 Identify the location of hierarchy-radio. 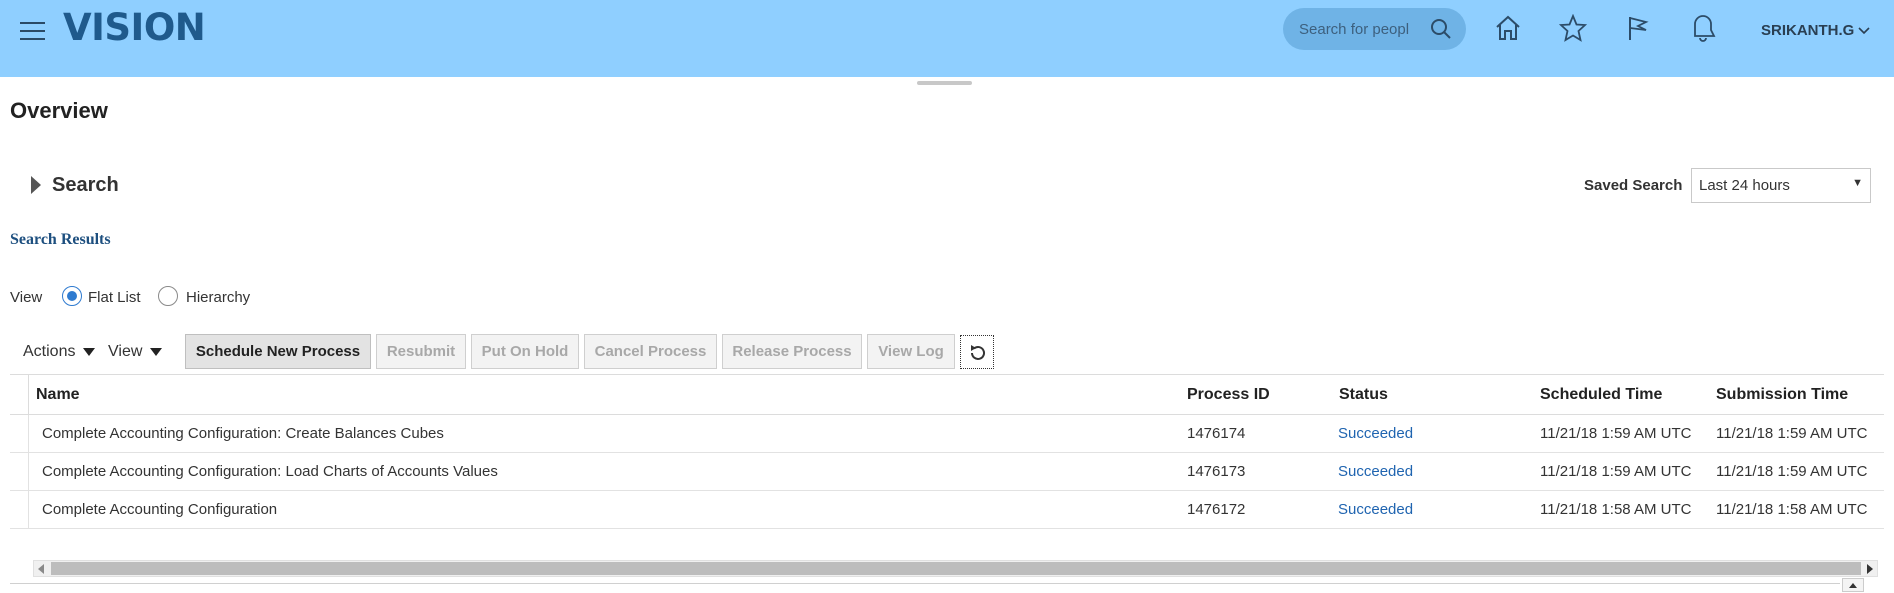
(168, 296).